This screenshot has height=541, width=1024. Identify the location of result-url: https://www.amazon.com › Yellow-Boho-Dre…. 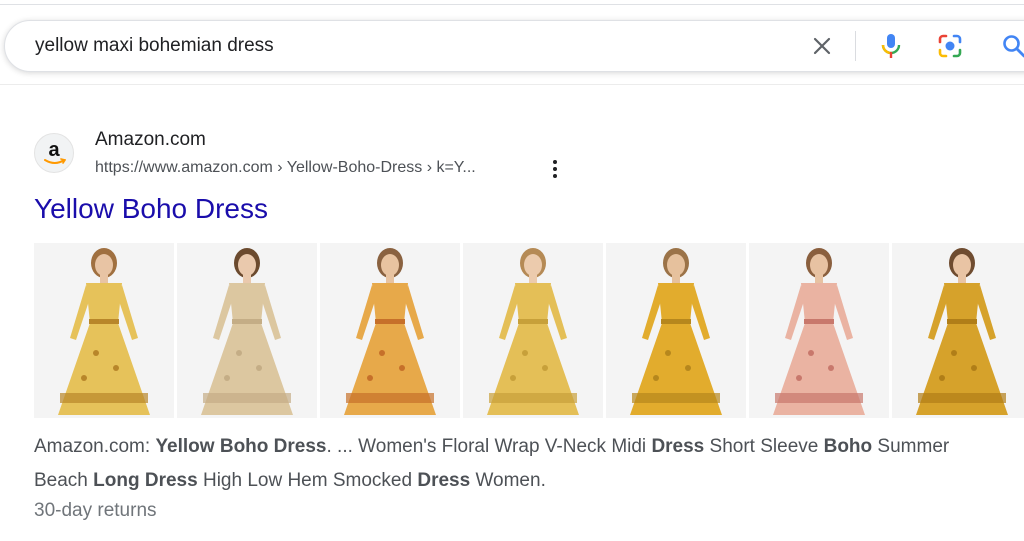
(285, 168).